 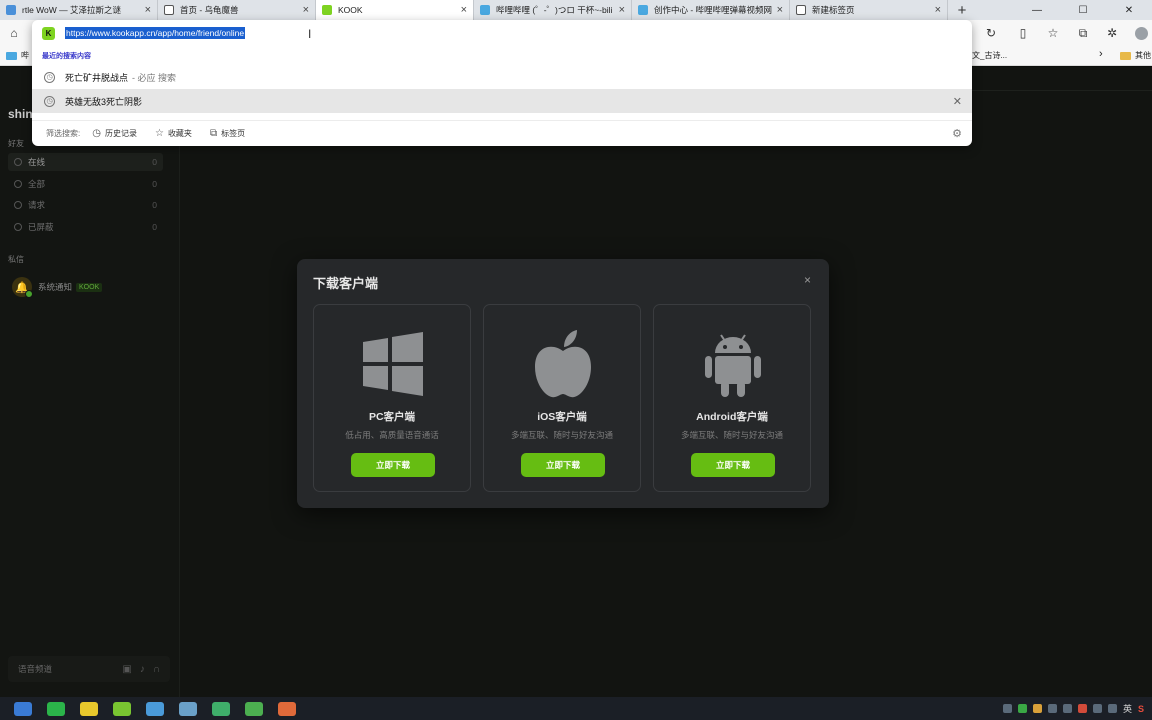 I want to click on kook-taskbar-icon, so click(x=89, y=708).